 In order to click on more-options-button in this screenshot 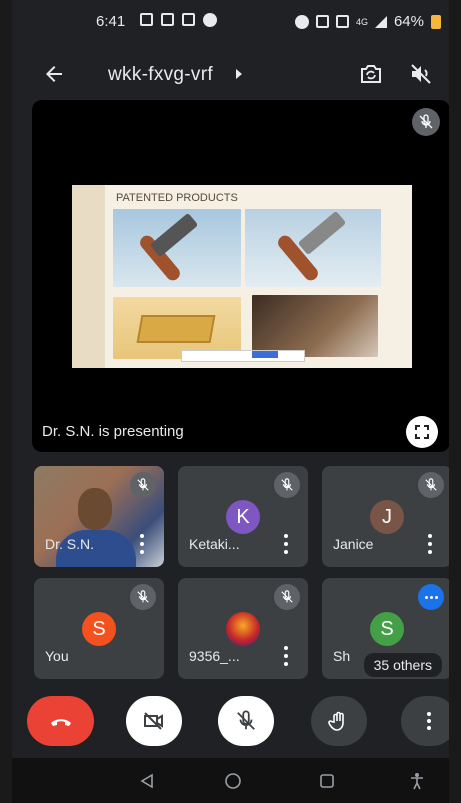, I will do `click(425, 721)`.